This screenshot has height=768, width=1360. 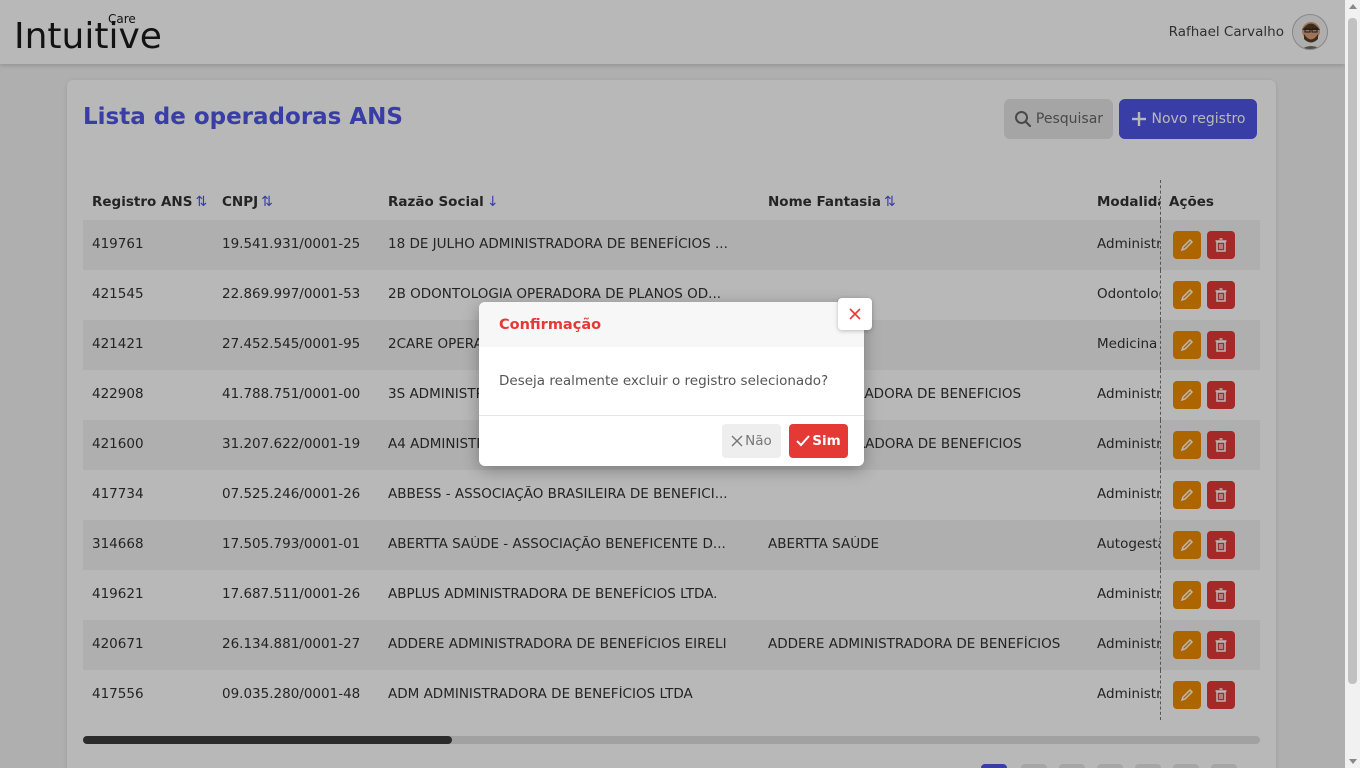 I want to click on dialog-title: Confirmação, so click(x=550, y=325).